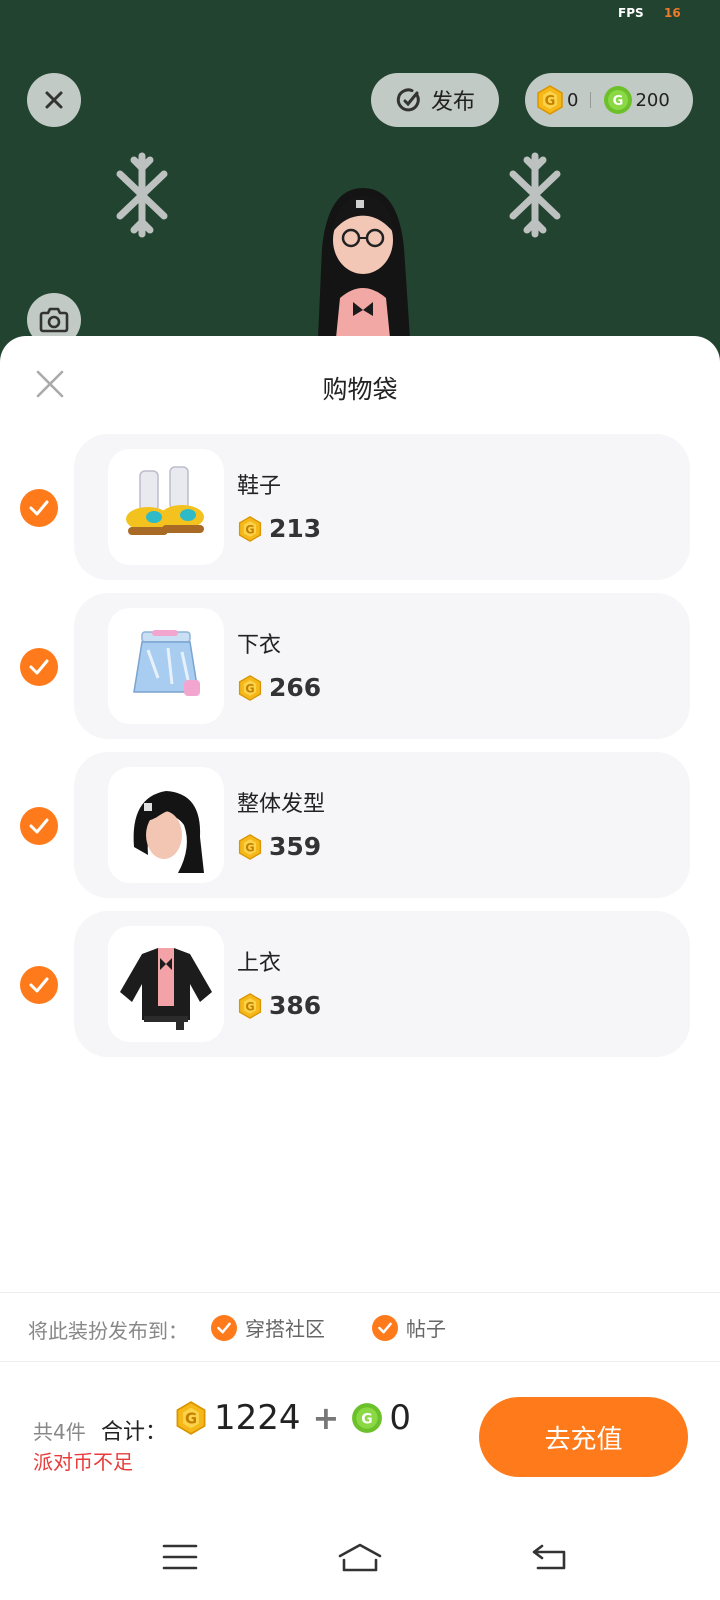  I want to click on green-coin-amount: 200, so click(652, 100).